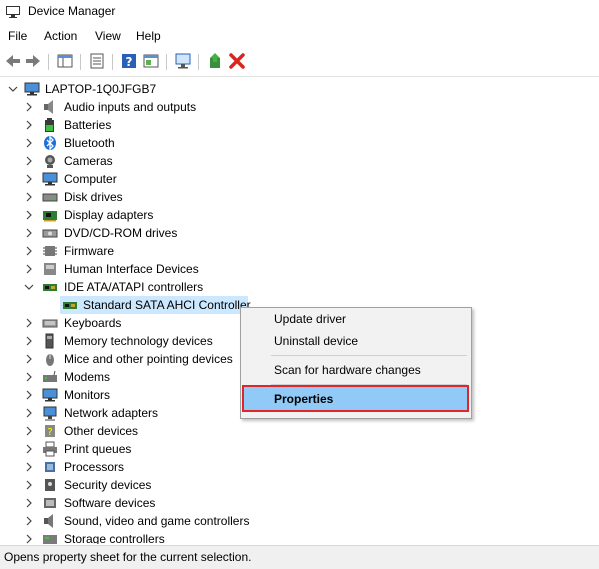 The image size is (599, 569). I want to click on scan-hardware-label: Scan for hardware changes, so click(347, 370).